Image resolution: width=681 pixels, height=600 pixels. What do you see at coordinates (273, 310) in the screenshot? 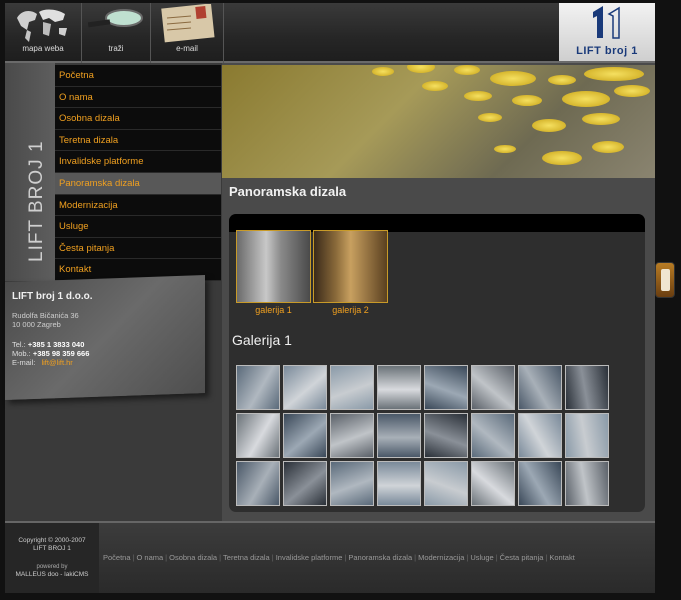
I see `album-caption: galerija 1` at bounding box center [273, 310].